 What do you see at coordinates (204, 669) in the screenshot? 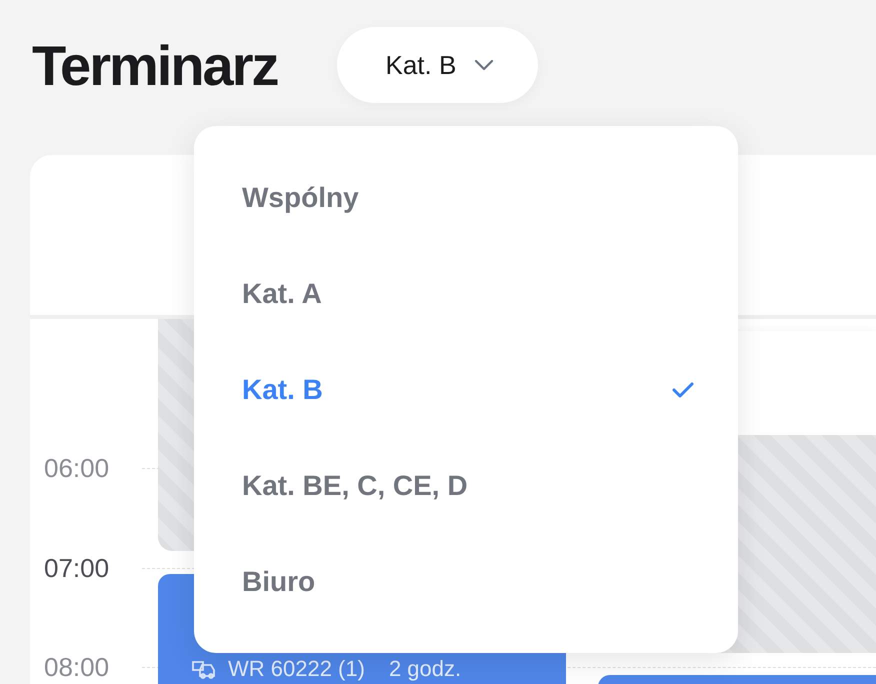
I see `car-icon` at bounding box center [204, 669].